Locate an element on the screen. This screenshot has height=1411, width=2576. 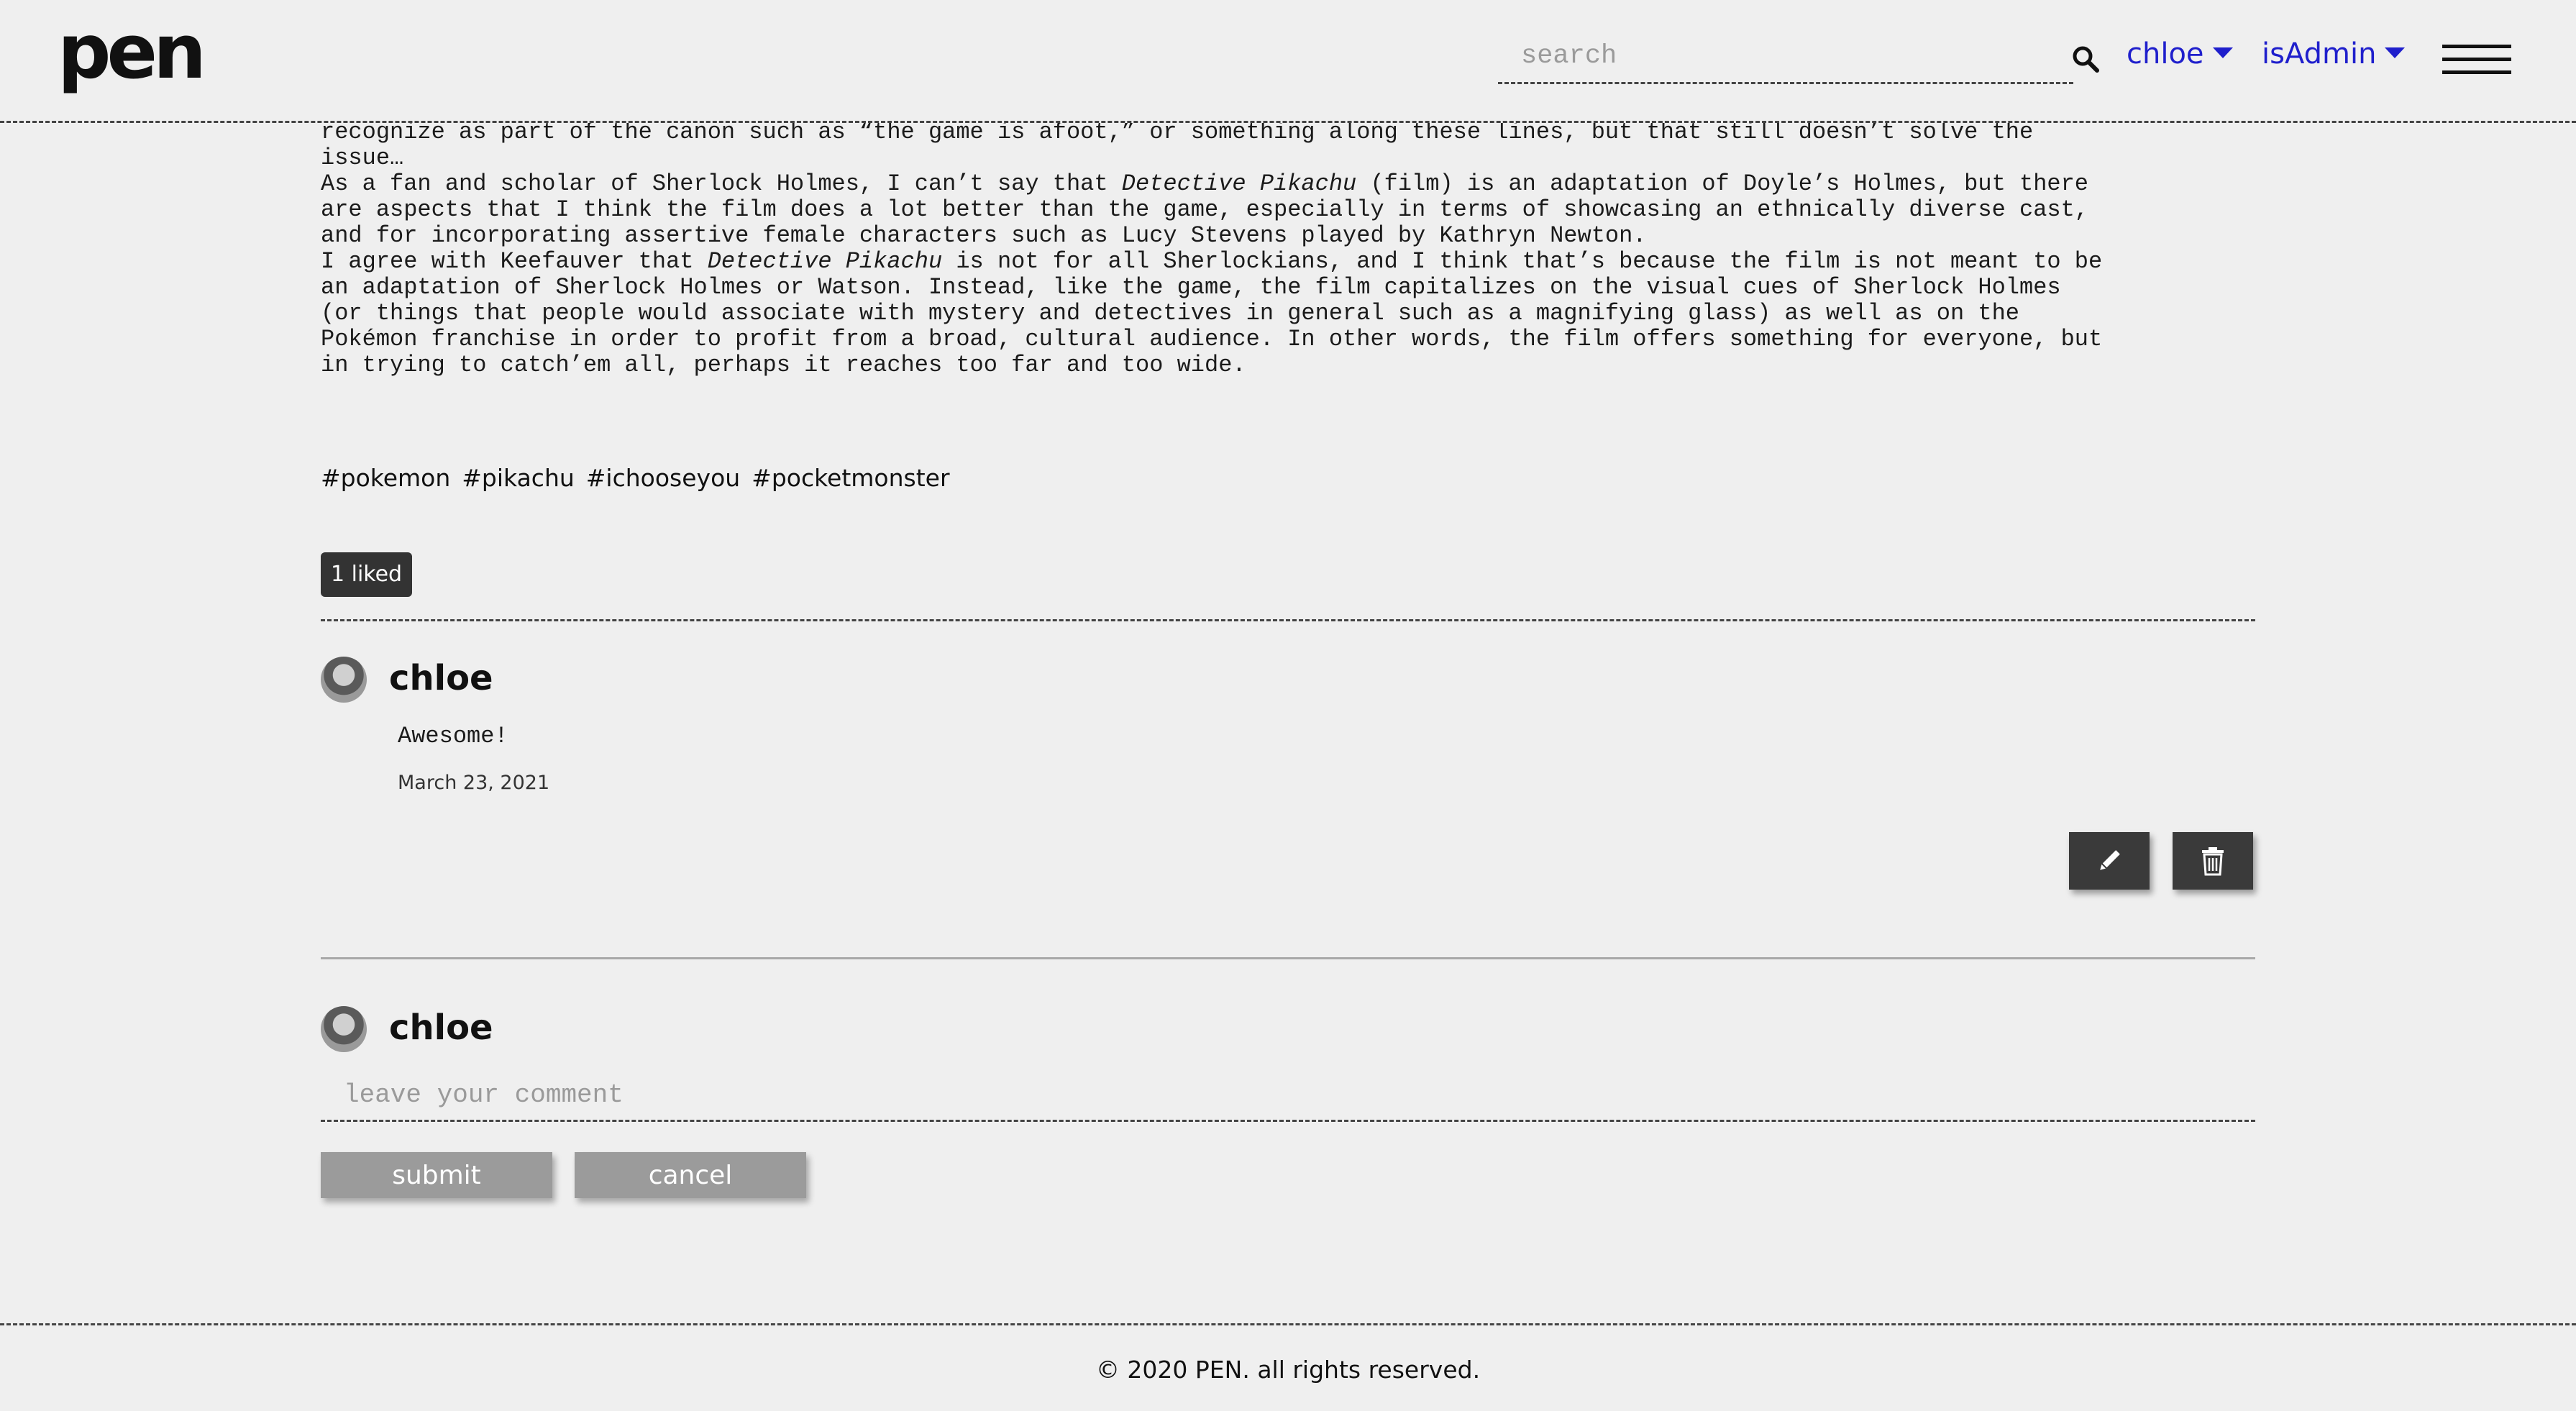
footer: © 2020 PEN. all rights reserved. is located at coordinates (1288, 1367).